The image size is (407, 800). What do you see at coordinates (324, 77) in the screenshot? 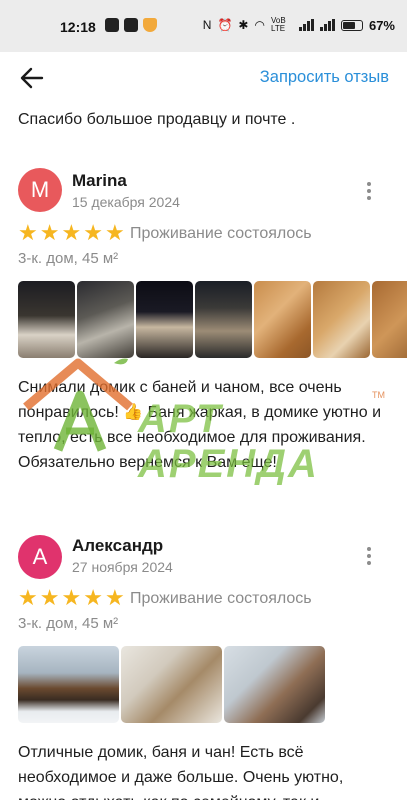
I see `request-review-button: Запросить отзыв` at bounding box center [324, 77].